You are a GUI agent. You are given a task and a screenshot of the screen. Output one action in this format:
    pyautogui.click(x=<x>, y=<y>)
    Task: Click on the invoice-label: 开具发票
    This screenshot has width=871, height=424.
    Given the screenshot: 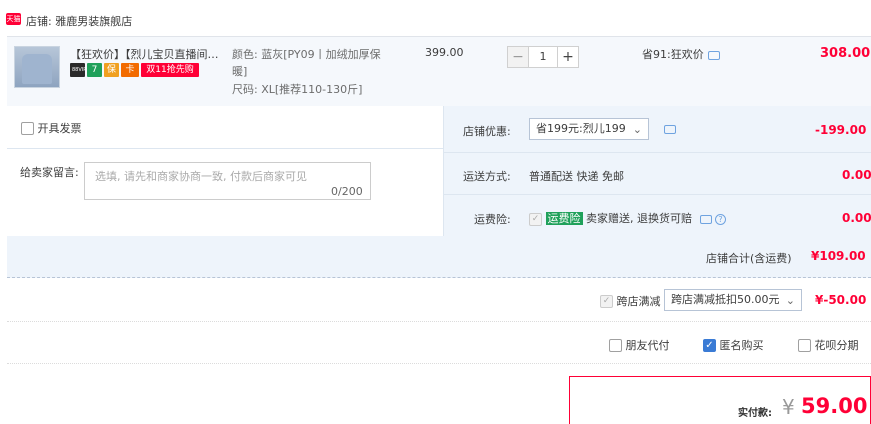 What is the action you would take?
    pyautogui.click(x=59, y=128)
    